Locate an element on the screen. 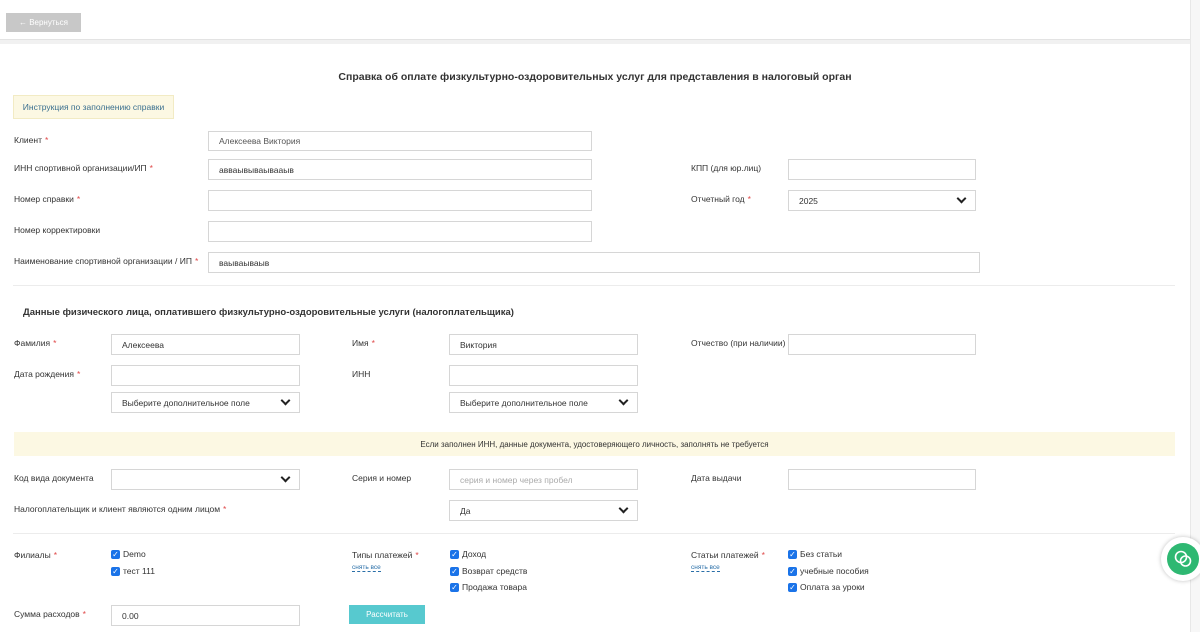 The image size is (1200, 632). series-input: серия и номер через пробел is located at coordinates (543, 479).